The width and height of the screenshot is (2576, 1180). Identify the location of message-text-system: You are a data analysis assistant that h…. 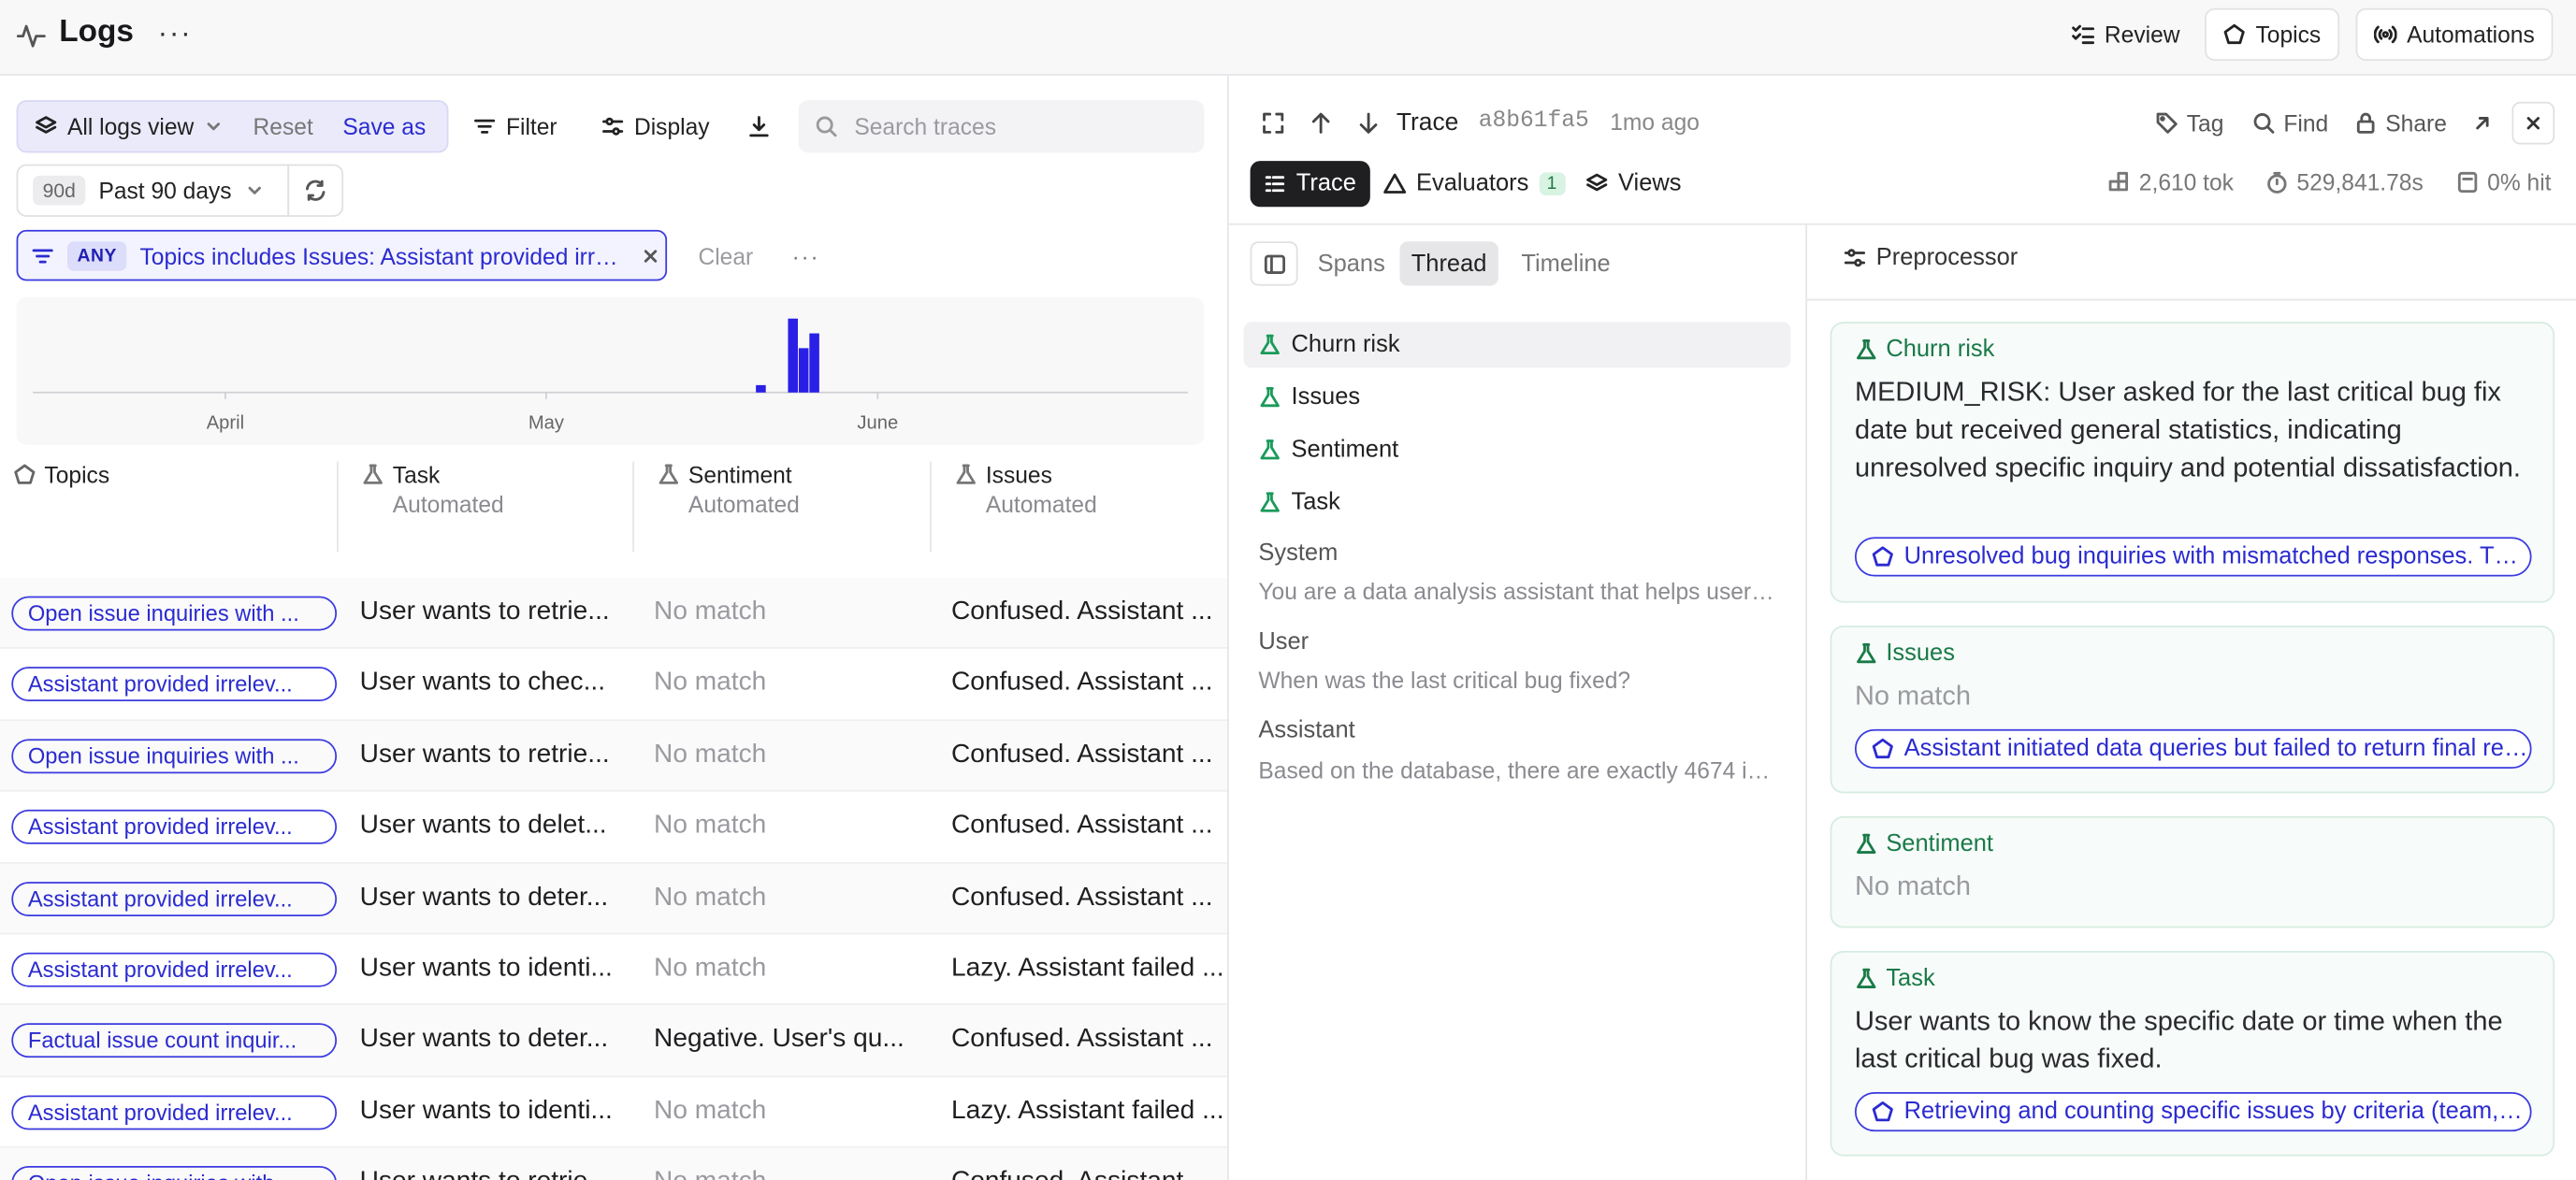
(1517, 591).